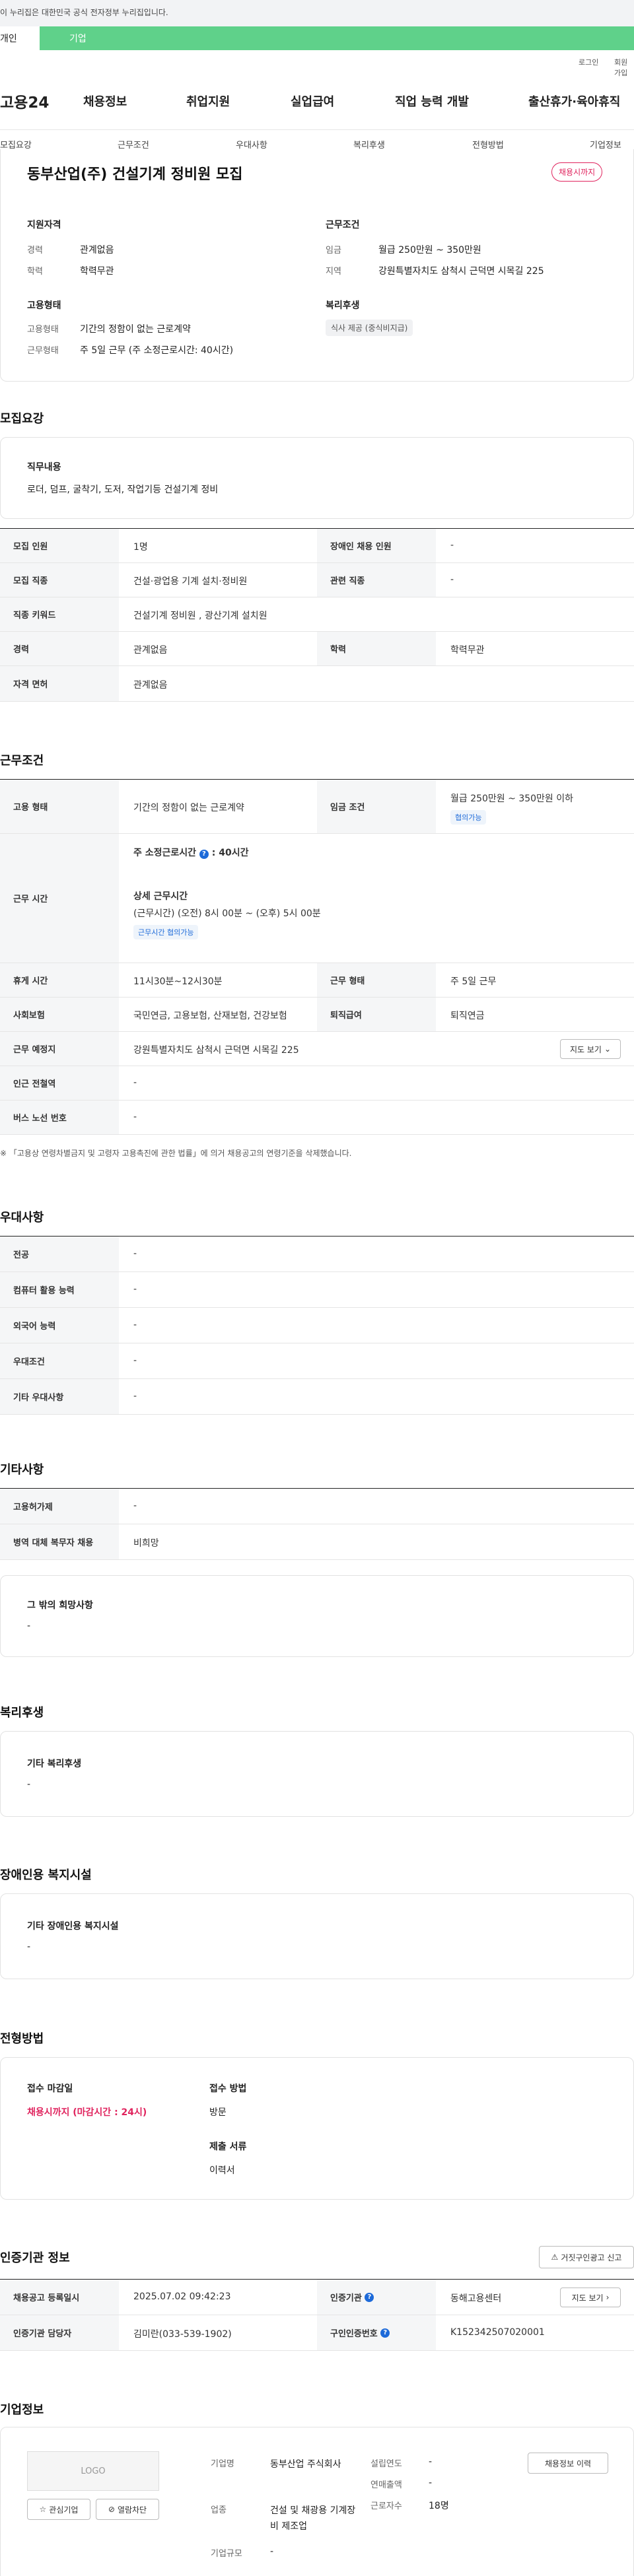 This screenshot has height=2576, width=634. What do you see at coordinates (317, 1616) in the screenshot?
I see `other-wish-box: 그 밖의 희망사항 -` at bounding box center [317, 1616].